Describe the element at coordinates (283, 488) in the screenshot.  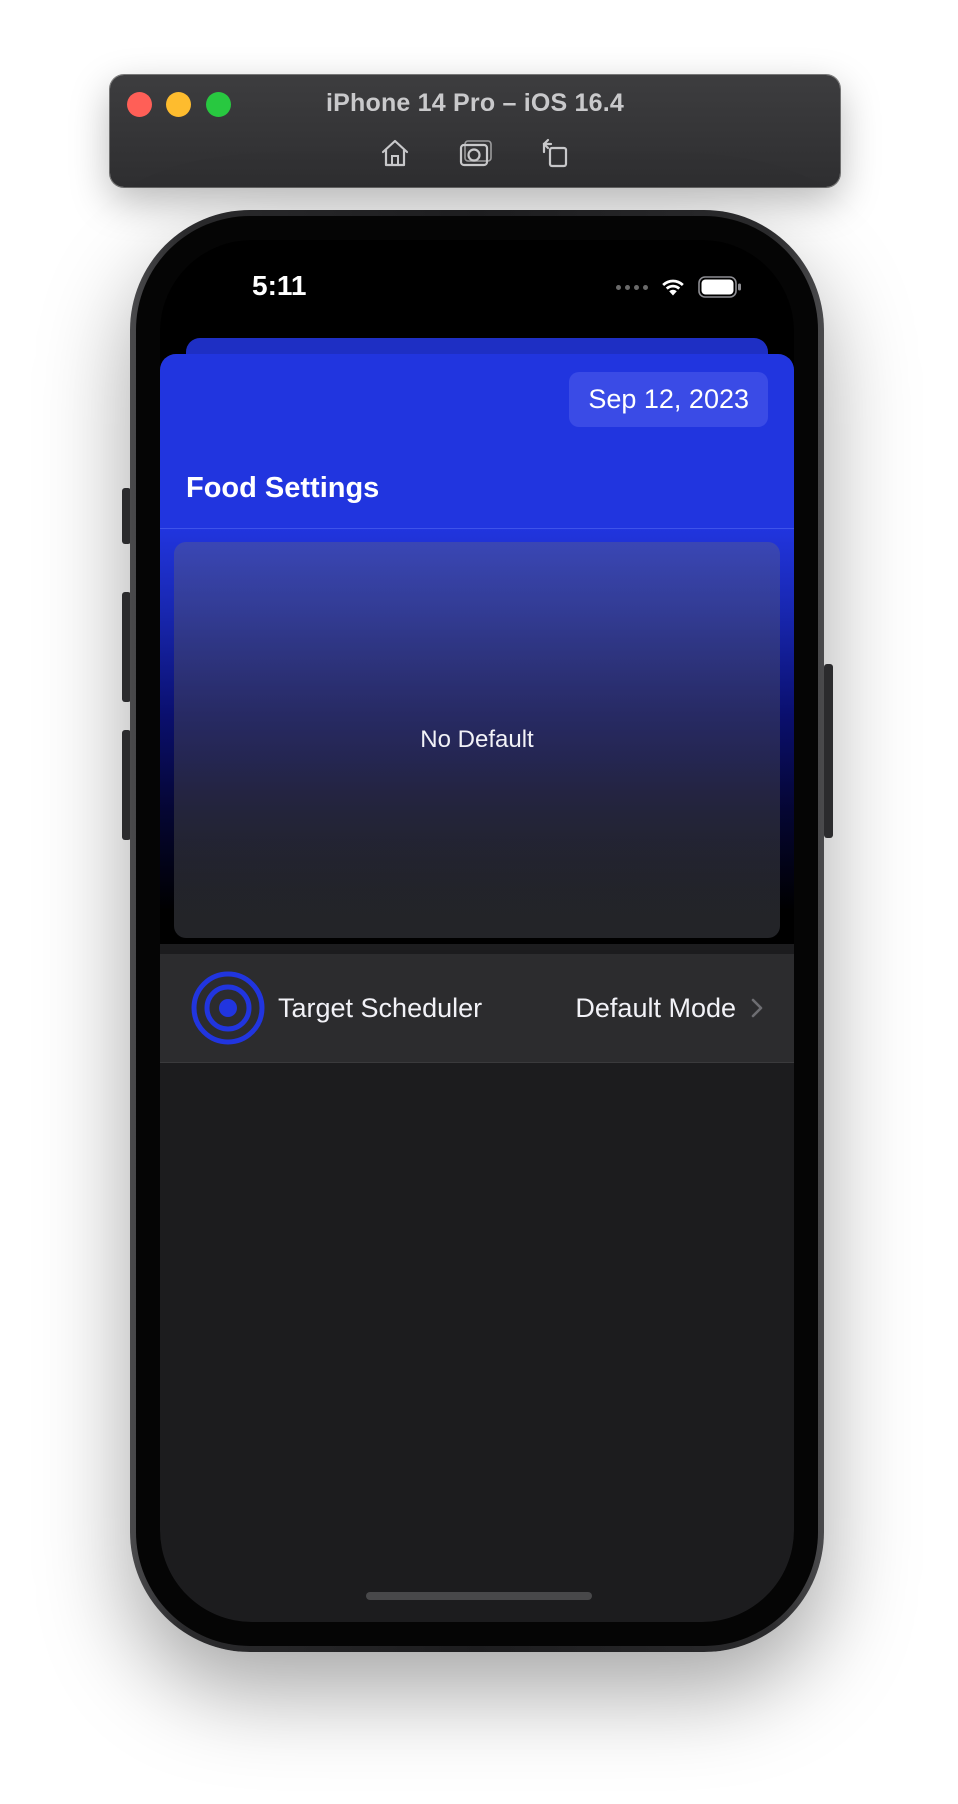
I see `page-title: Food Settings` at that location.